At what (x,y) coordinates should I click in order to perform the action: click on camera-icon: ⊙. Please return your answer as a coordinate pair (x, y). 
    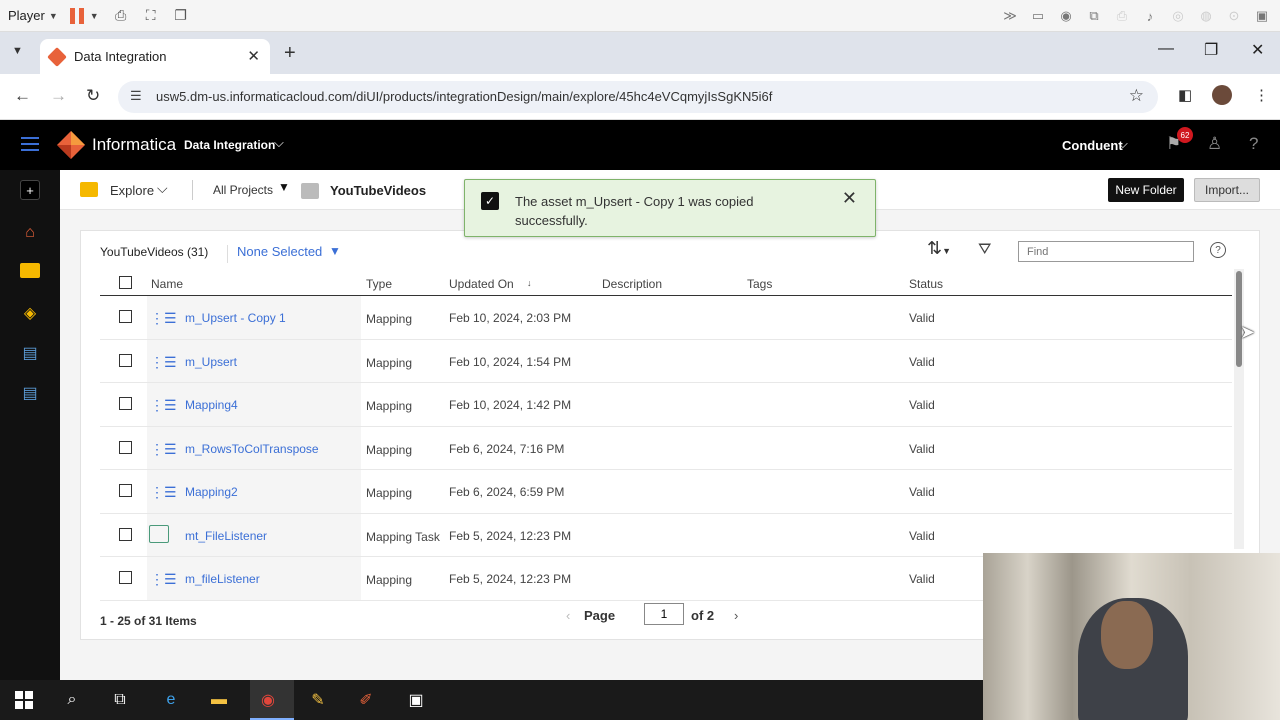
    Looking at the image, I should click on (1234, 16).